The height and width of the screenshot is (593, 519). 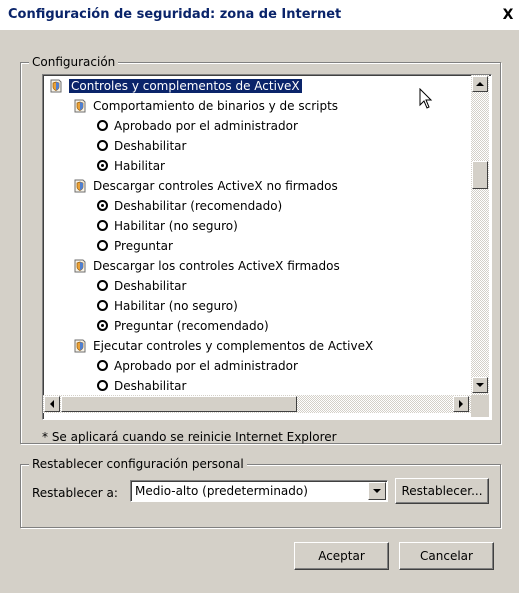 I want to click on scroll-right-button, so click(x=461, y=404).